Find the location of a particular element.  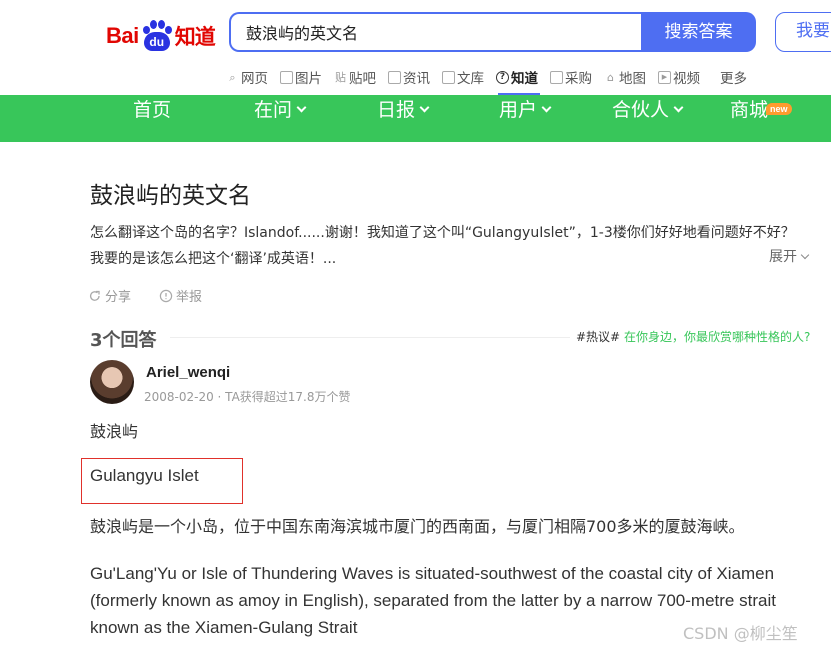

channel-label: 地图 is located at coordinates (632, 79).